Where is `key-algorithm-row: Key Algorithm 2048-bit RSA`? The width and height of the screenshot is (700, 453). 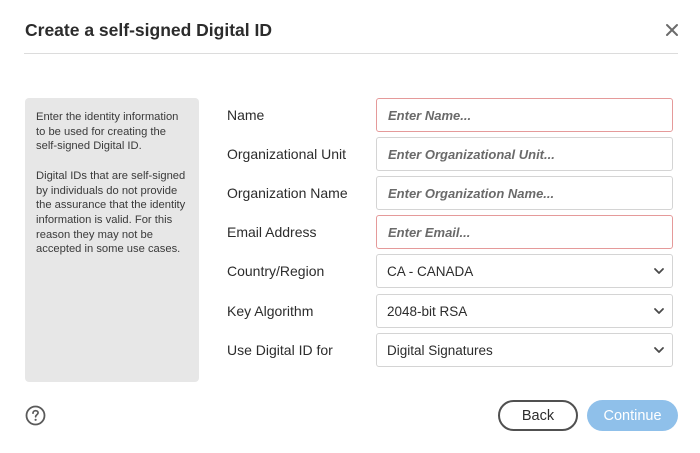
key-algorithm-row: Key Algorithm 2048-bit RSA is located at coordinates (450, 311).